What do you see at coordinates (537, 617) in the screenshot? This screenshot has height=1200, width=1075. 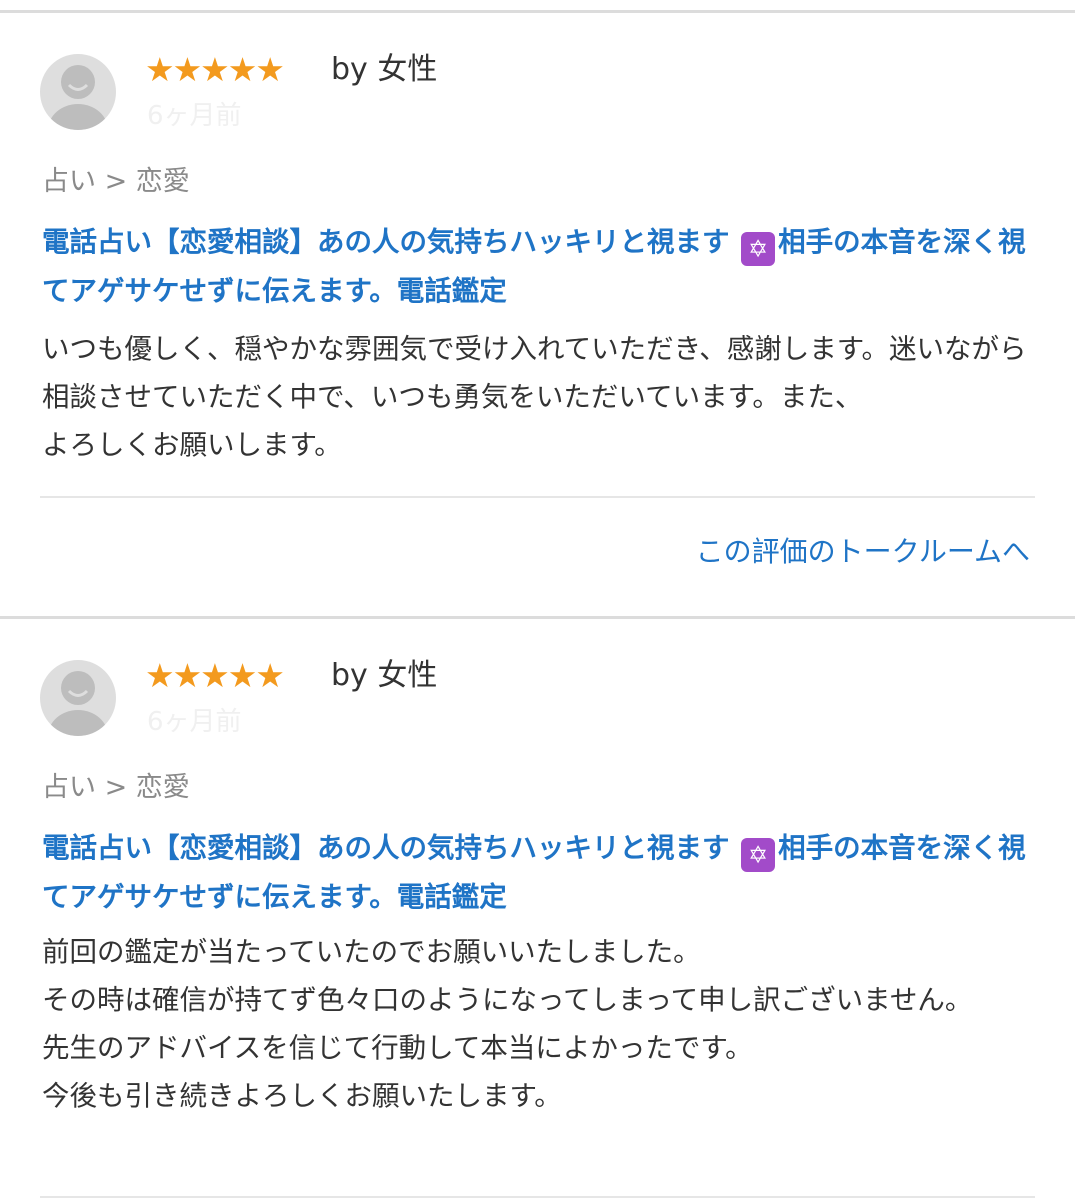 I see `review-divider` at bounding box center [537, 617].